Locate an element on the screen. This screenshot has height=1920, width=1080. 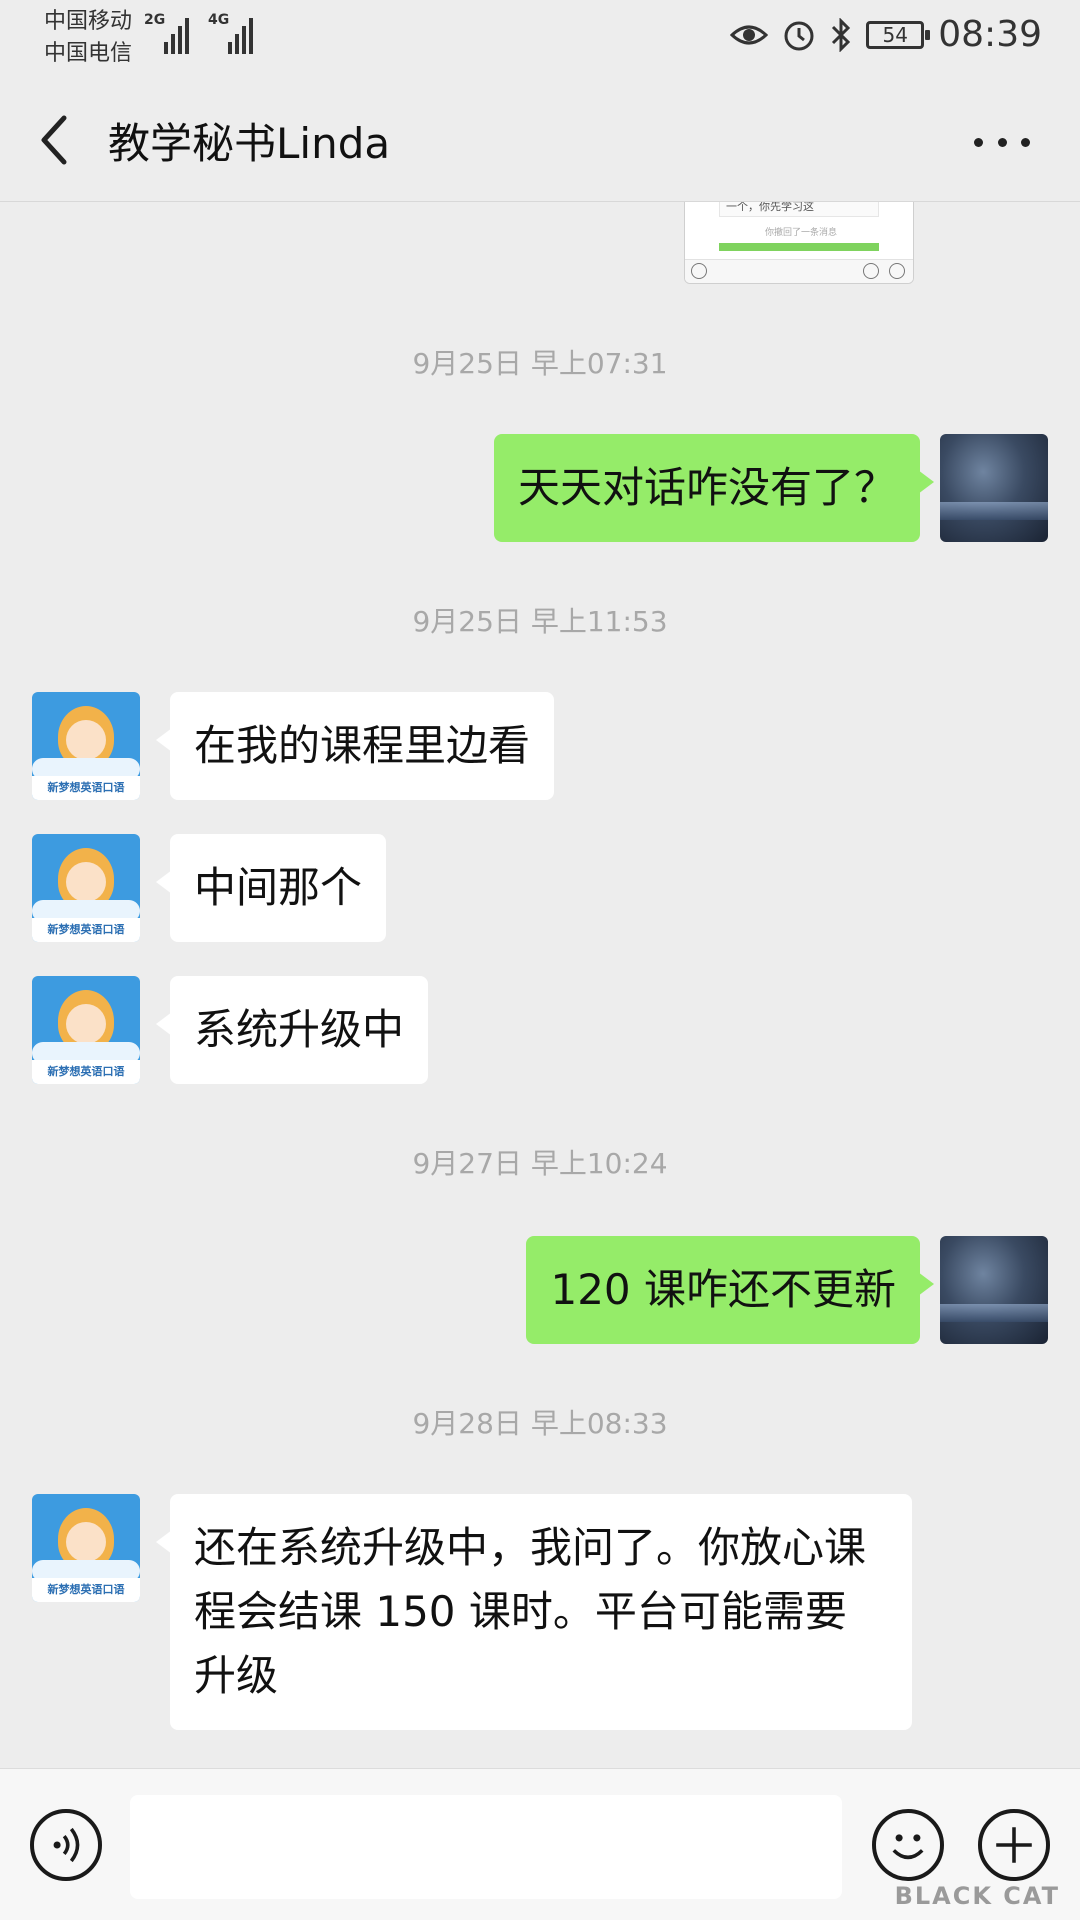
carrier-2: 中国电信 is located at coordinates (88, 53).